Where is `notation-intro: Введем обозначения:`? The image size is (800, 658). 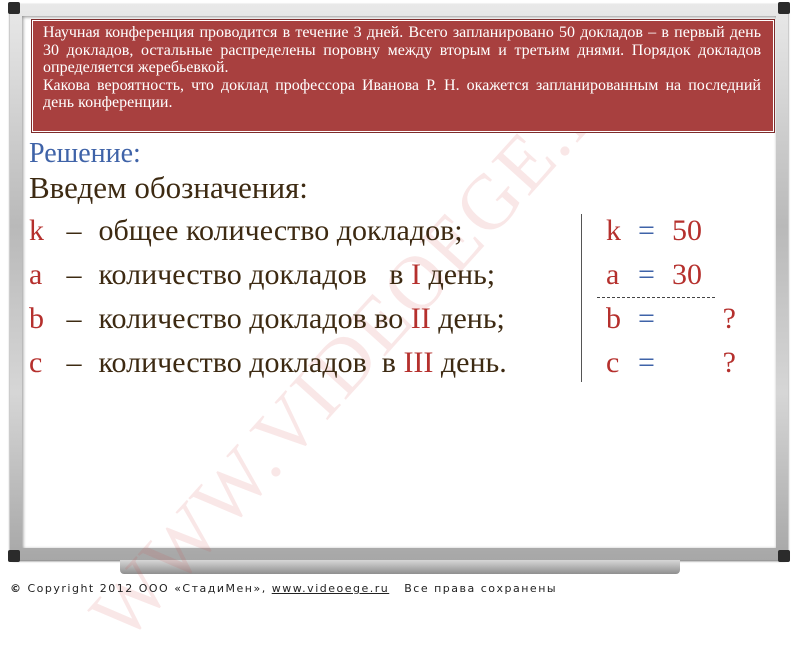
notation-intro: Введем обозначения: is located at coordinates (168, 187).